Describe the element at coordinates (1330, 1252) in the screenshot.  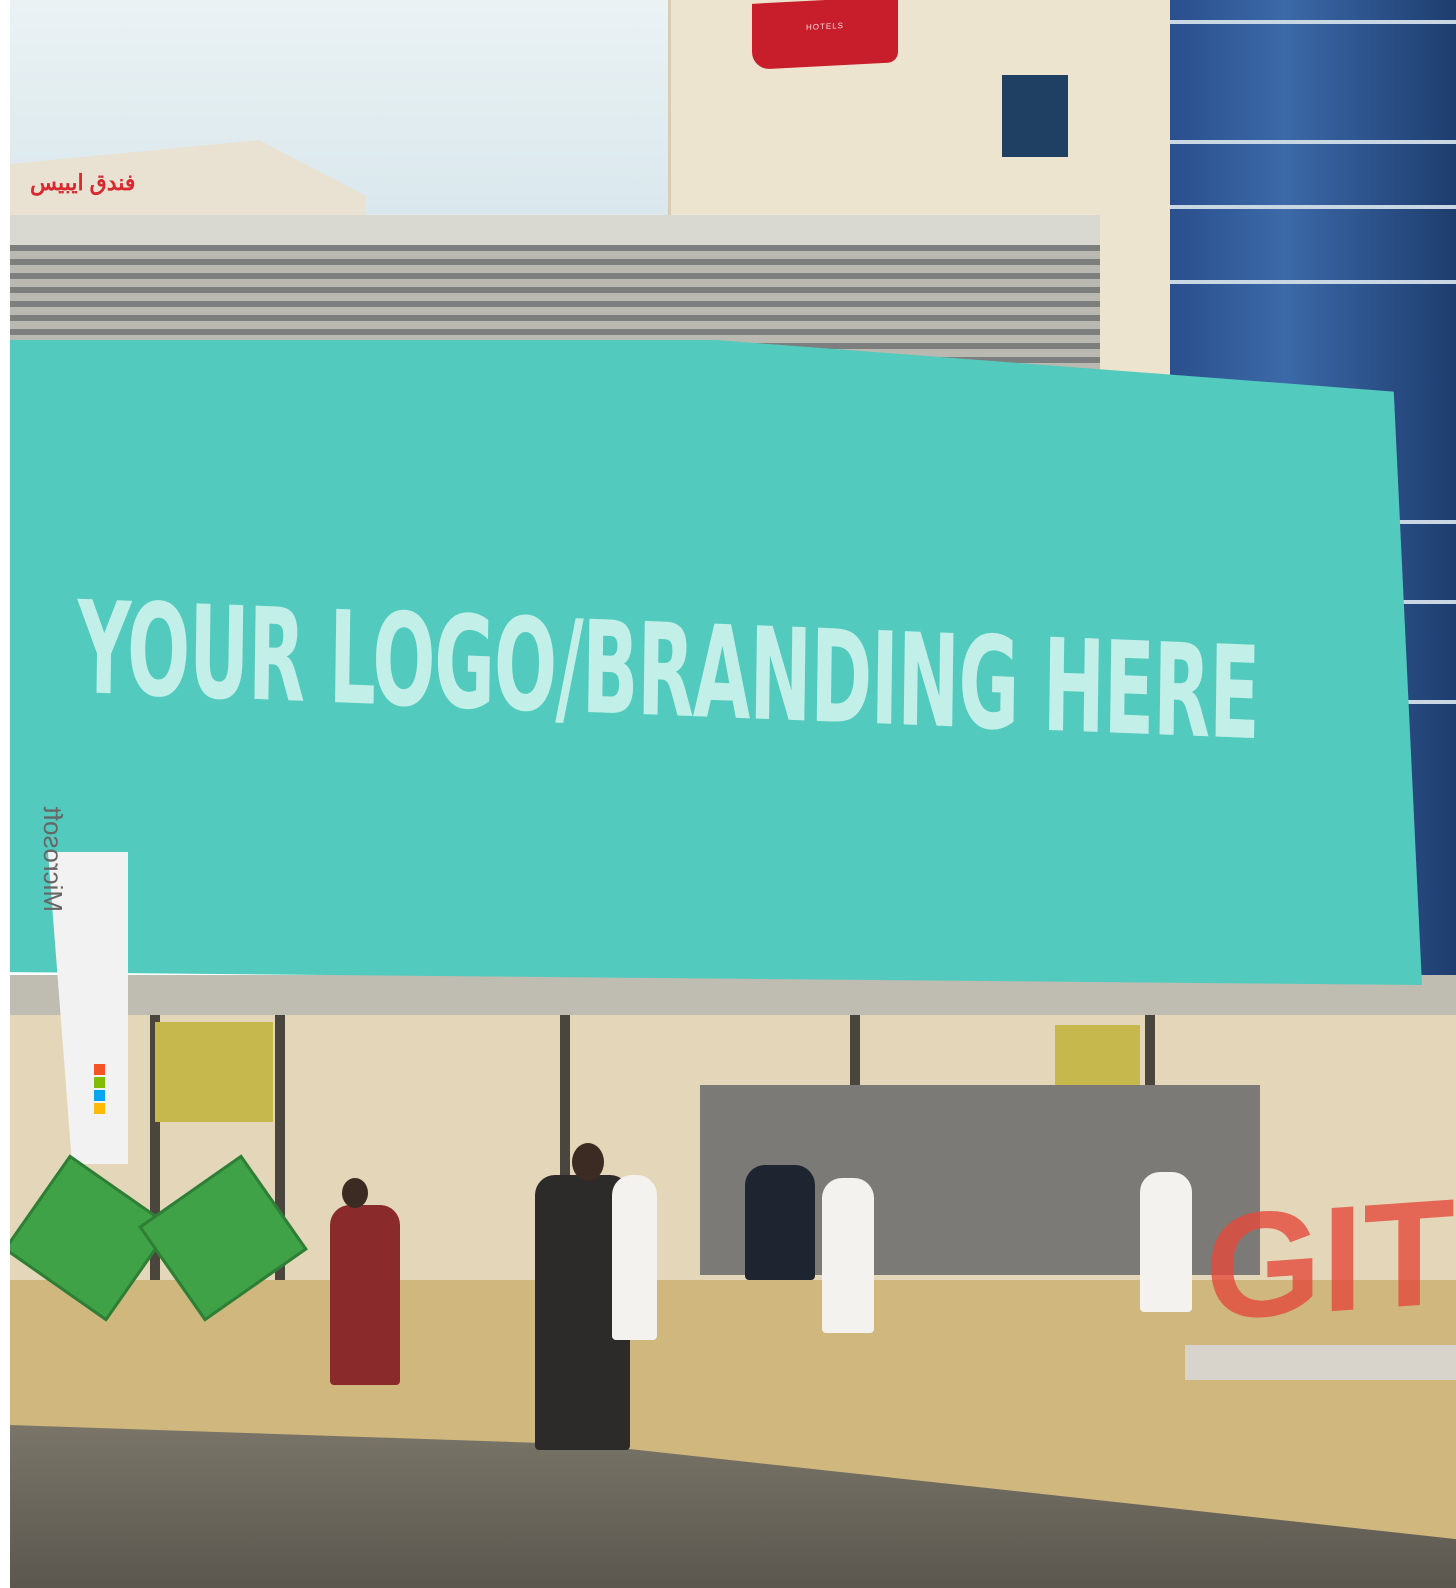
I see `exhibit-sign: GITEX` at that location.